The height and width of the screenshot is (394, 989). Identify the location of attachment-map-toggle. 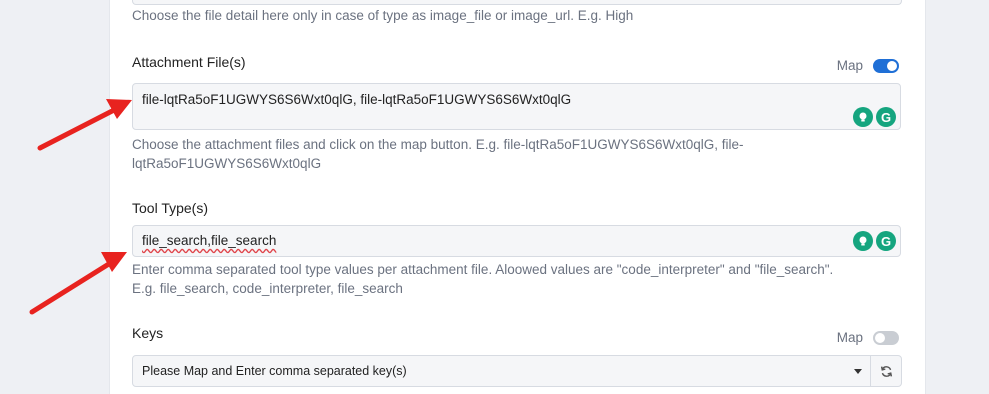
(886, 65).